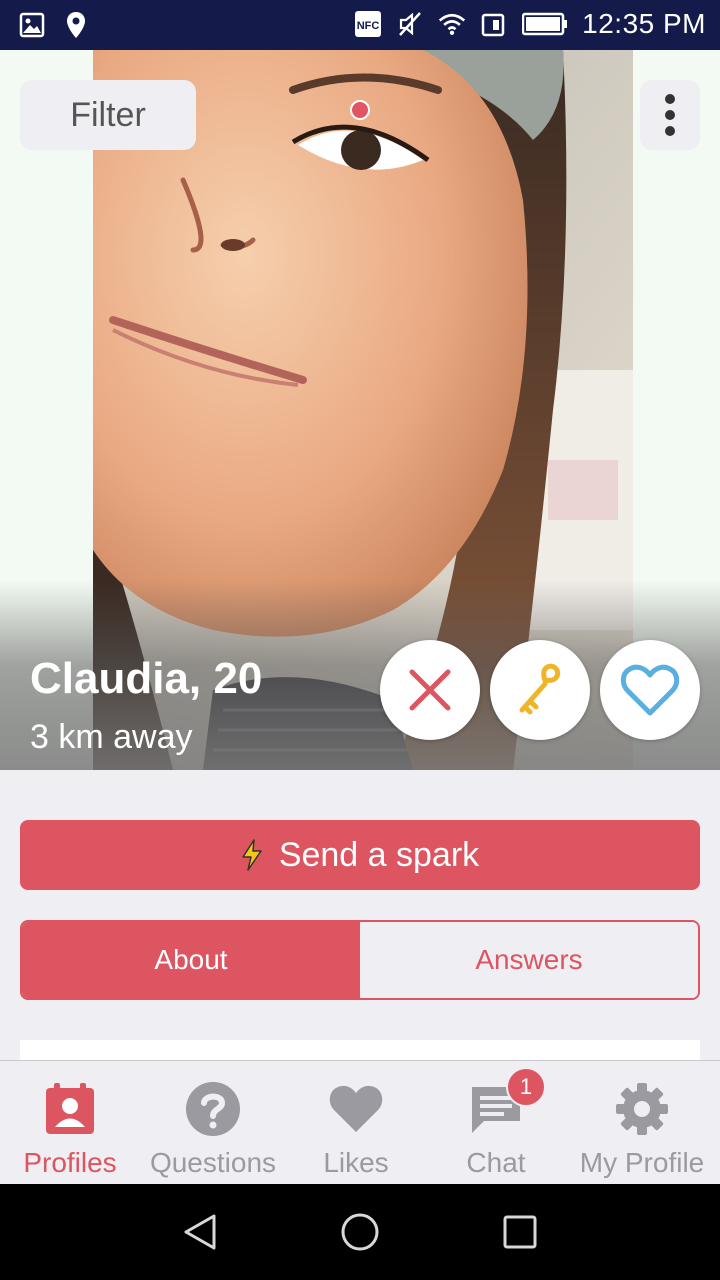 This screenshot has height=1280, width=720. I want to click on nav-chat: 1 Chat, so click(496, 1123).